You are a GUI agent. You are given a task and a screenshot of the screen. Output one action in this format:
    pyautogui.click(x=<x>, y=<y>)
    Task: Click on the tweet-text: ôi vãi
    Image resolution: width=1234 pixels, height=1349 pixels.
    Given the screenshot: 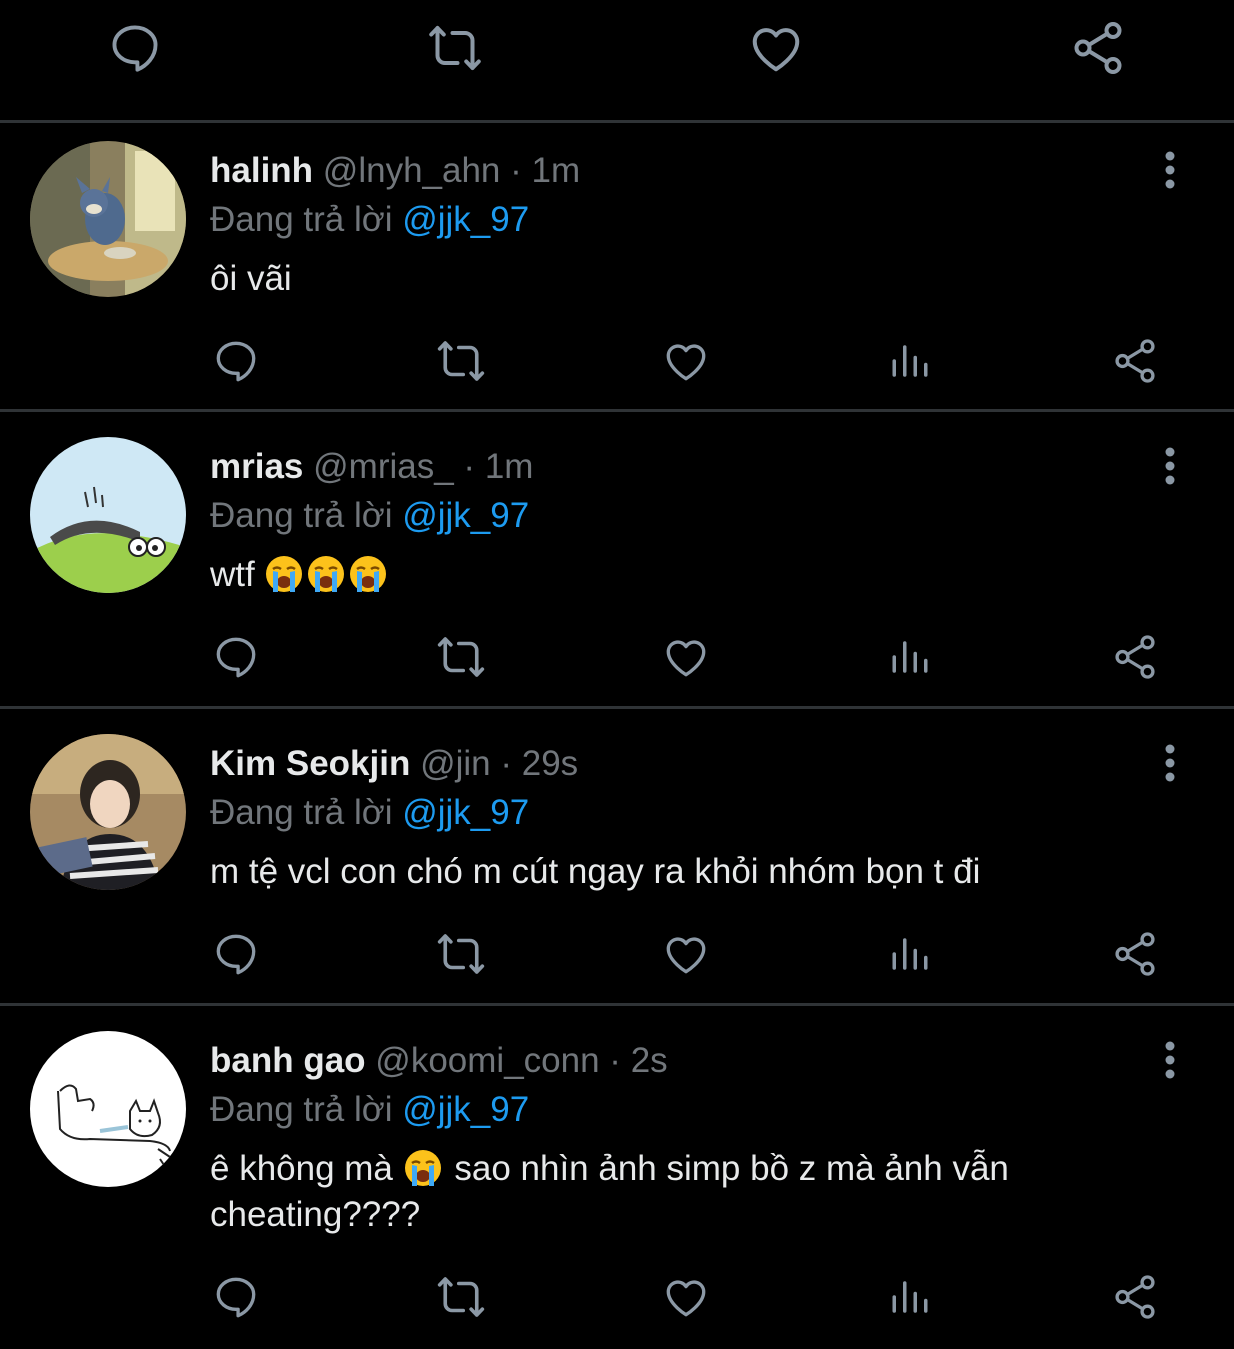 What is the action you would take?
    pyautogui.click(x=251, y=278)
    